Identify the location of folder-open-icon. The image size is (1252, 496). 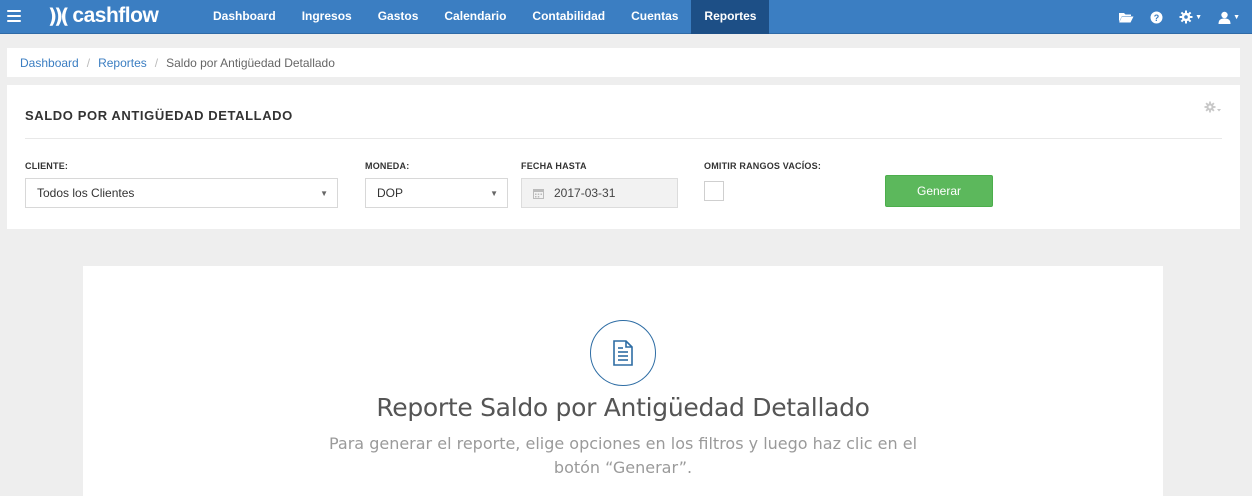
(1126, 17).